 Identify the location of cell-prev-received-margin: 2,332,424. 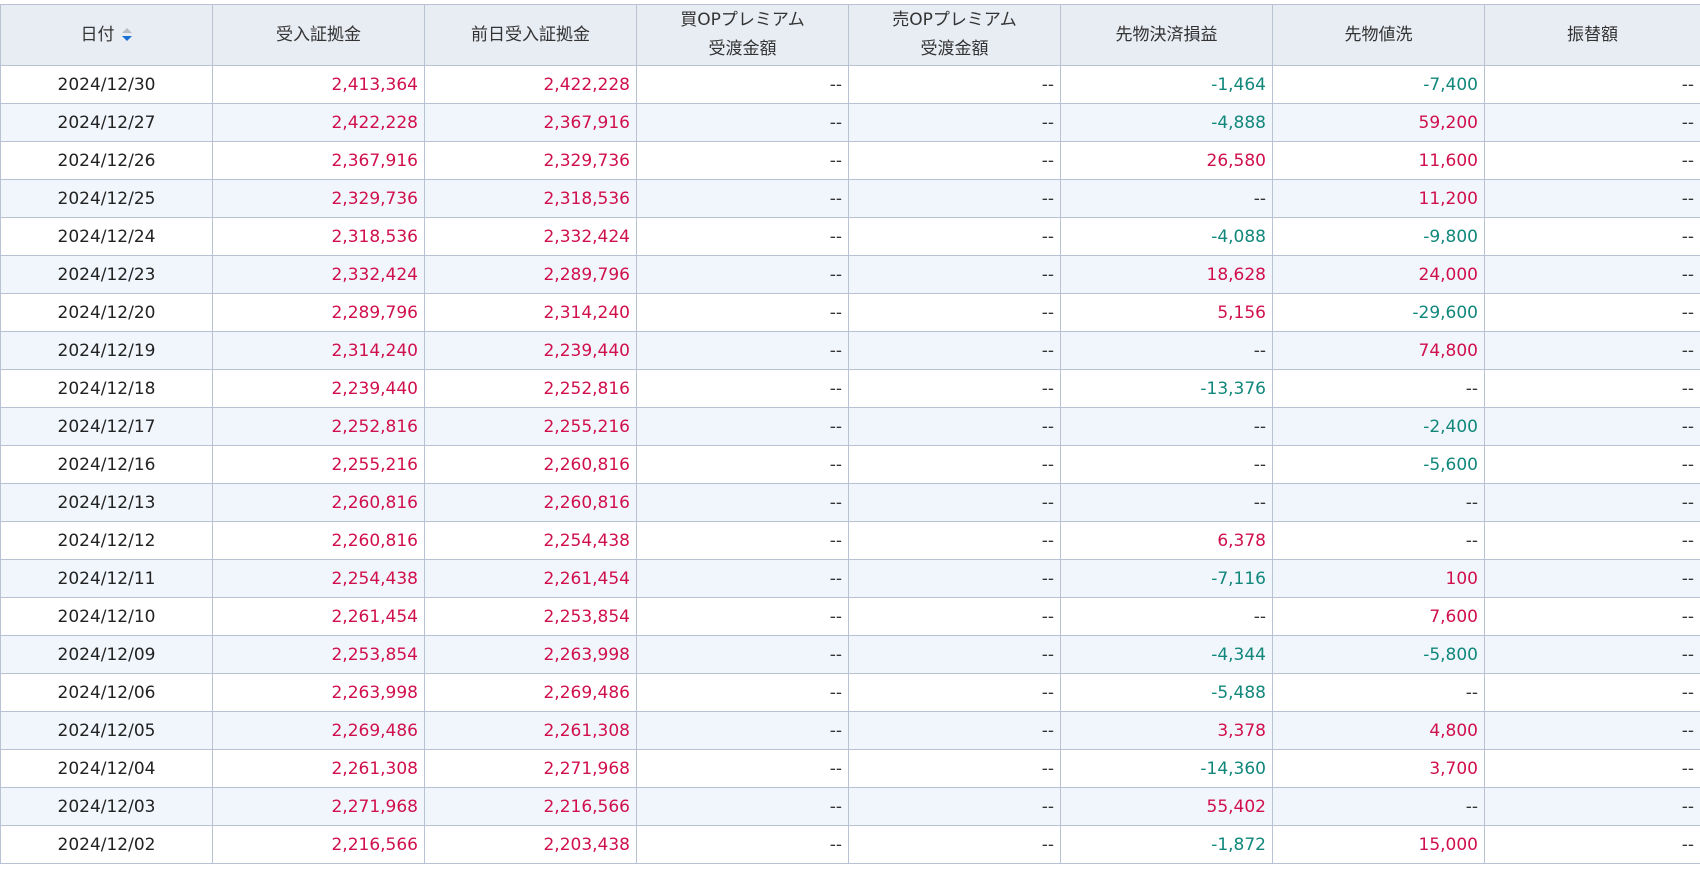
(530, 236).